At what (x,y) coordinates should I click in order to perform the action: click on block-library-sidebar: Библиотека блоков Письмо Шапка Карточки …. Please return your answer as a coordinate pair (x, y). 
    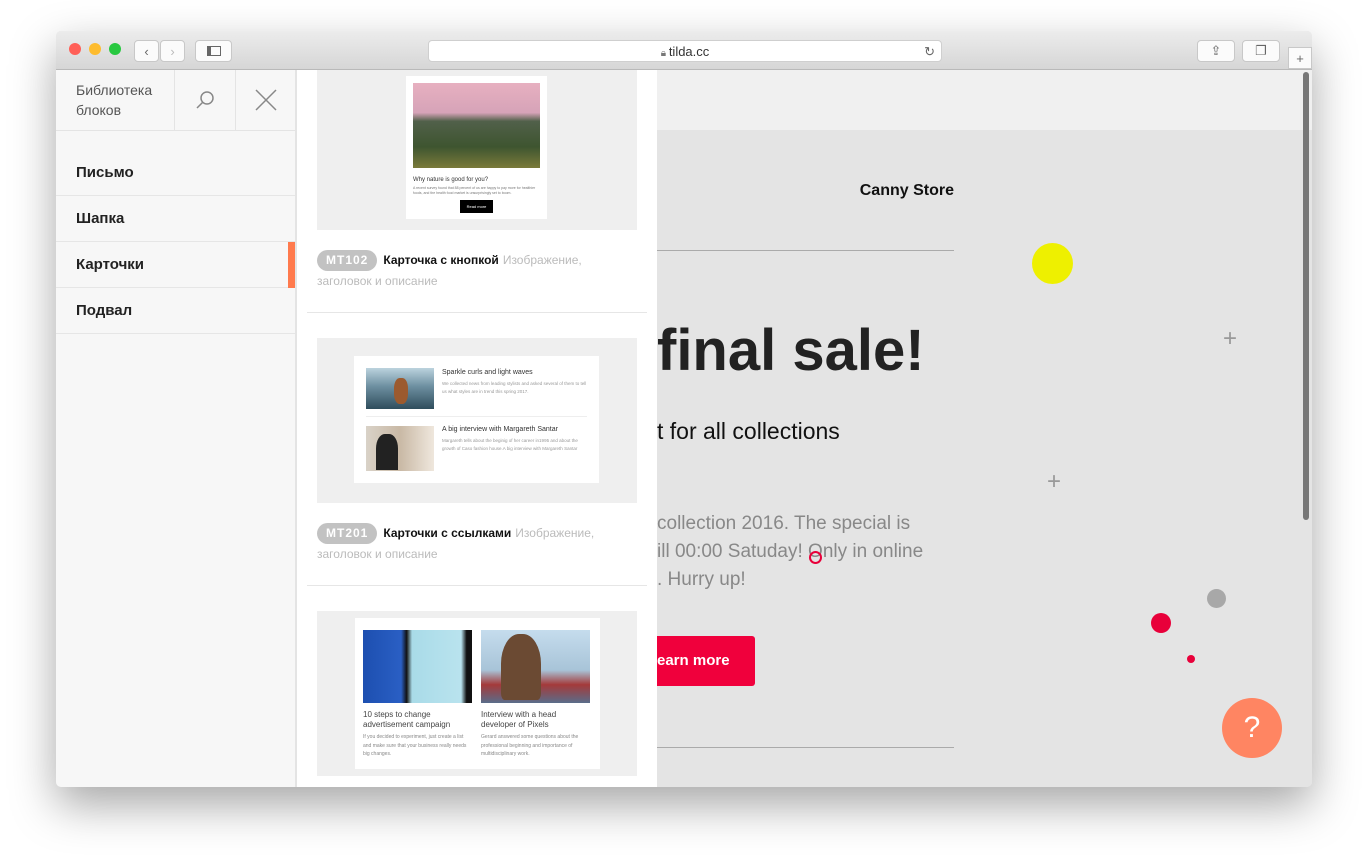
    Looking at the image, I should click on (176, 428).